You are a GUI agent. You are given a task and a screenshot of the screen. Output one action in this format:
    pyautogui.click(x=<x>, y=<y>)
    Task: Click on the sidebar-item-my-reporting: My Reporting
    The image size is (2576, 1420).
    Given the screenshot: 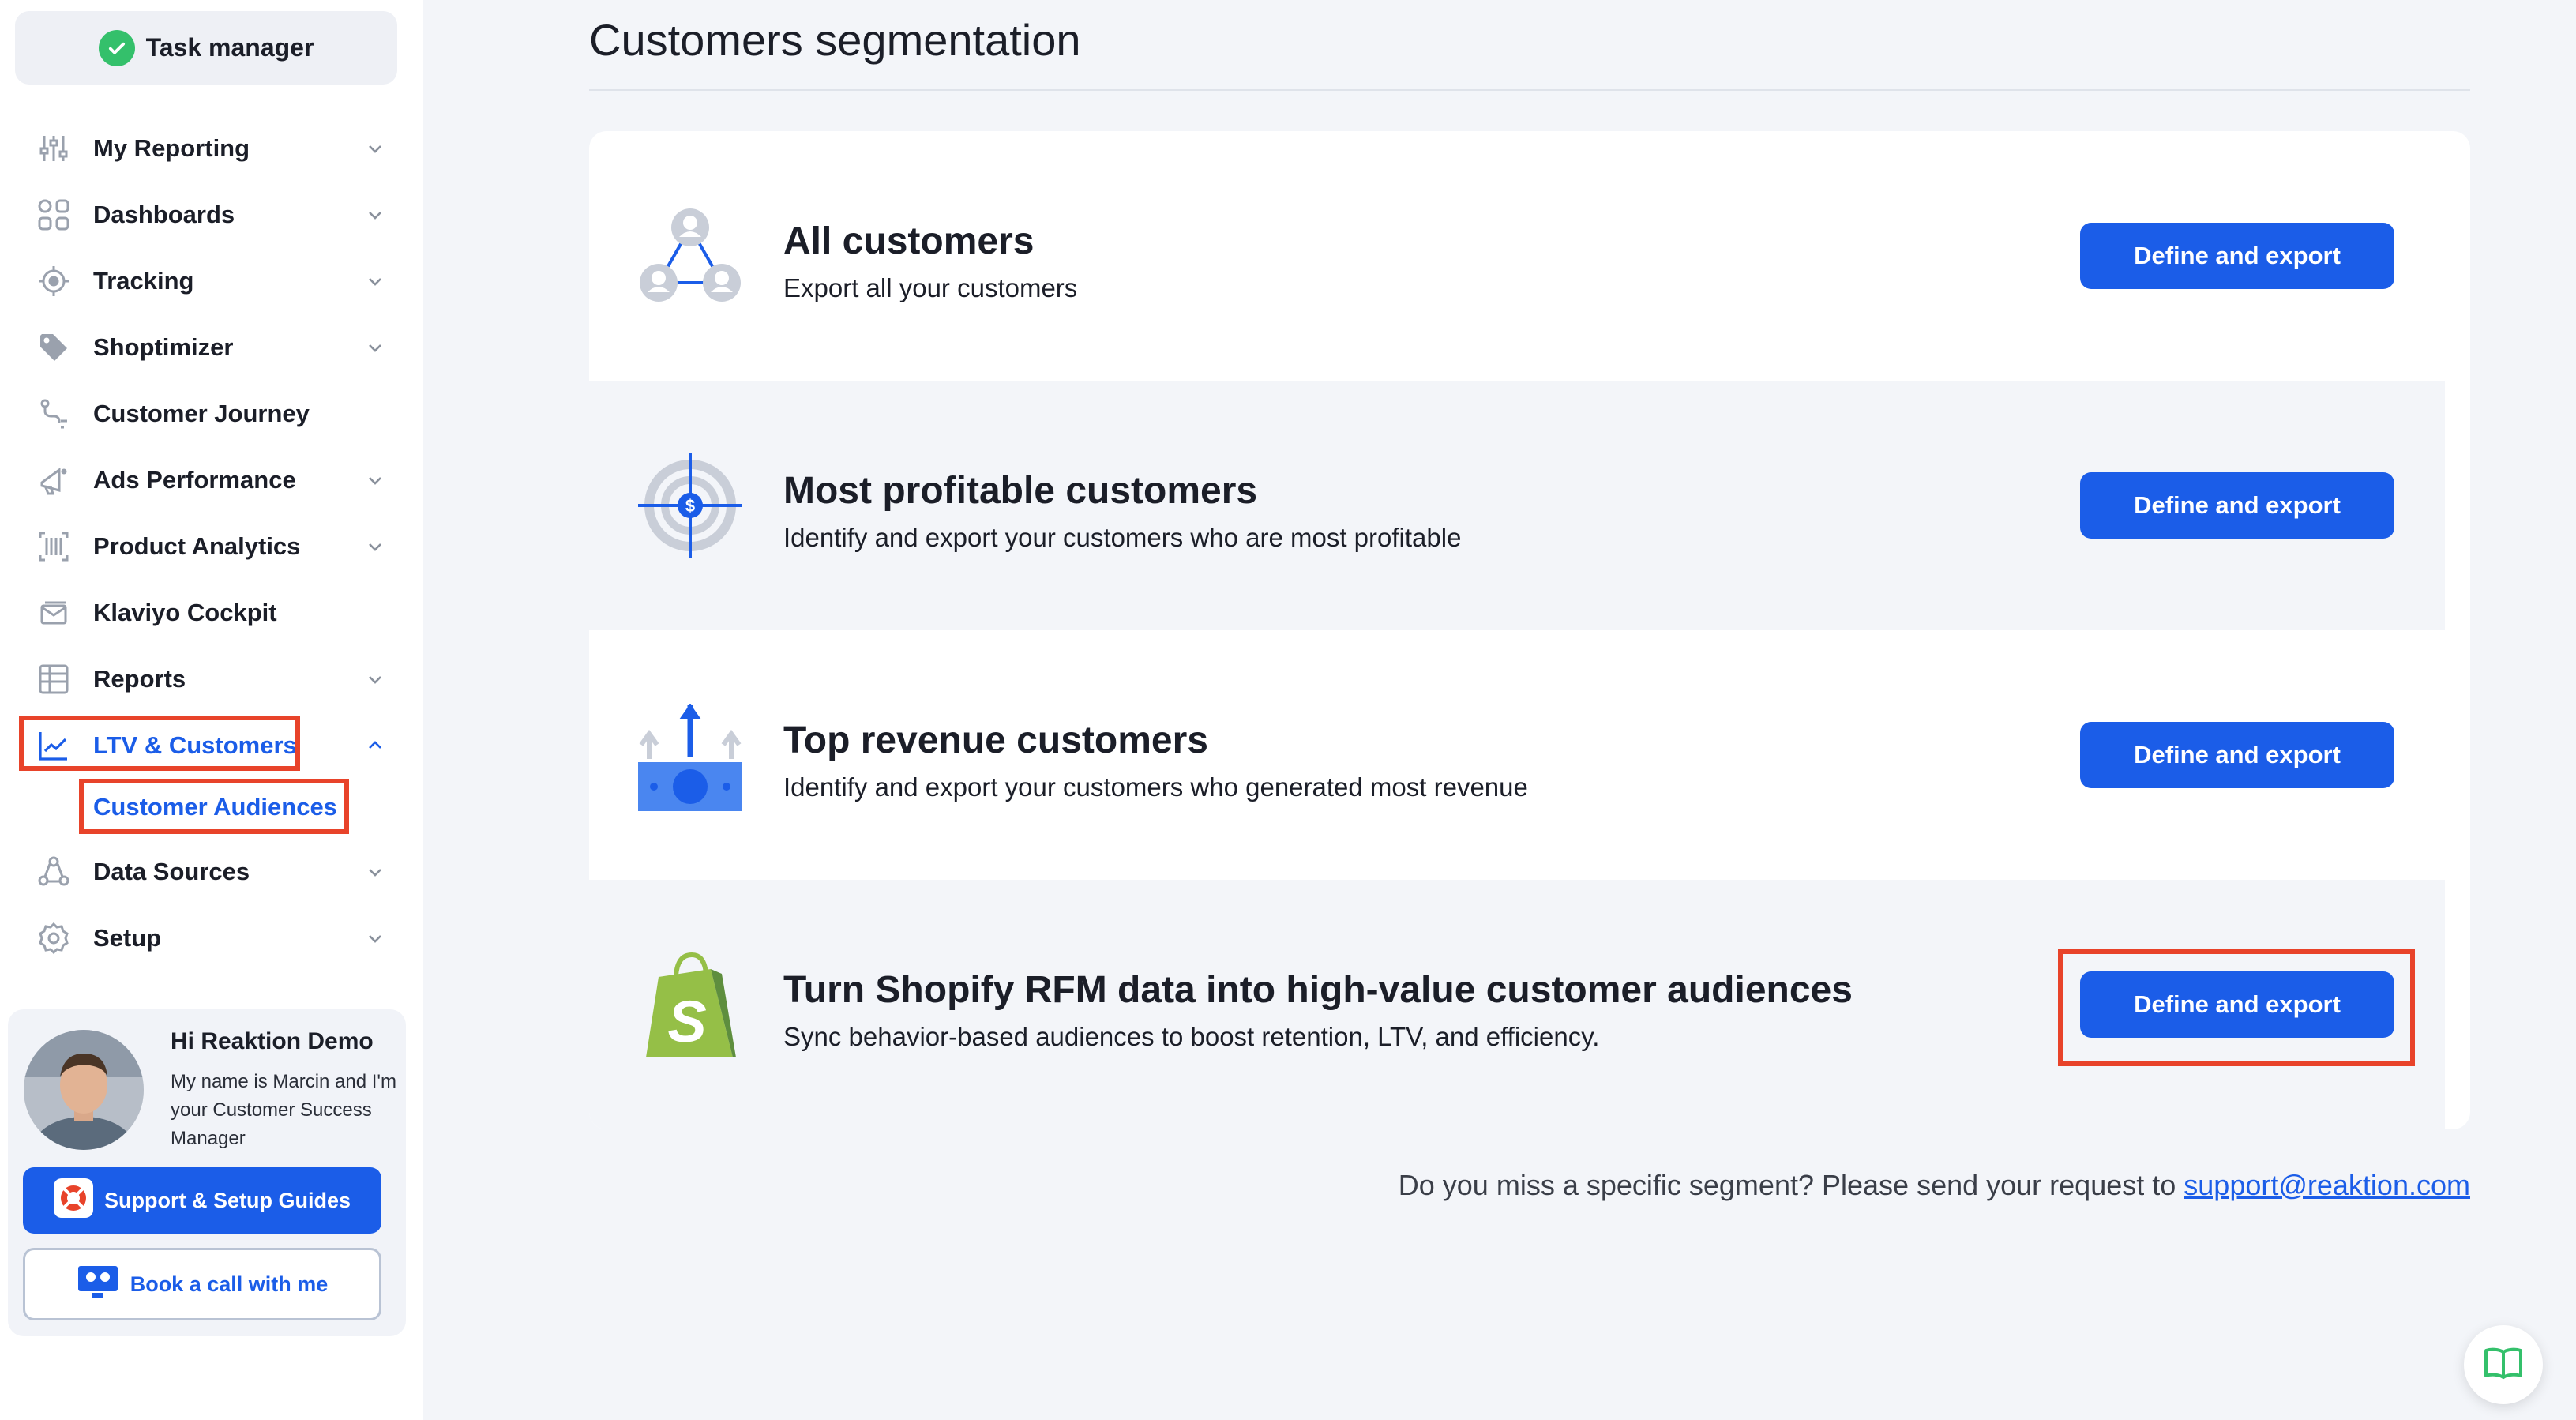 What is the action you would take?
    pyautogui.click(x=211, y=149)
    